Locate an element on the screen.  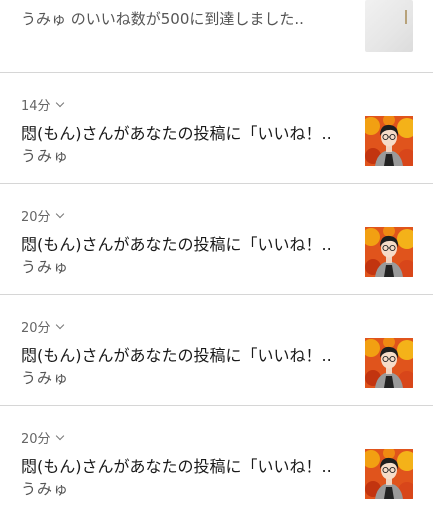
milestone-notification: うみゅ のいいね数が500に到達しました.. is located at coordinates (216, 36).